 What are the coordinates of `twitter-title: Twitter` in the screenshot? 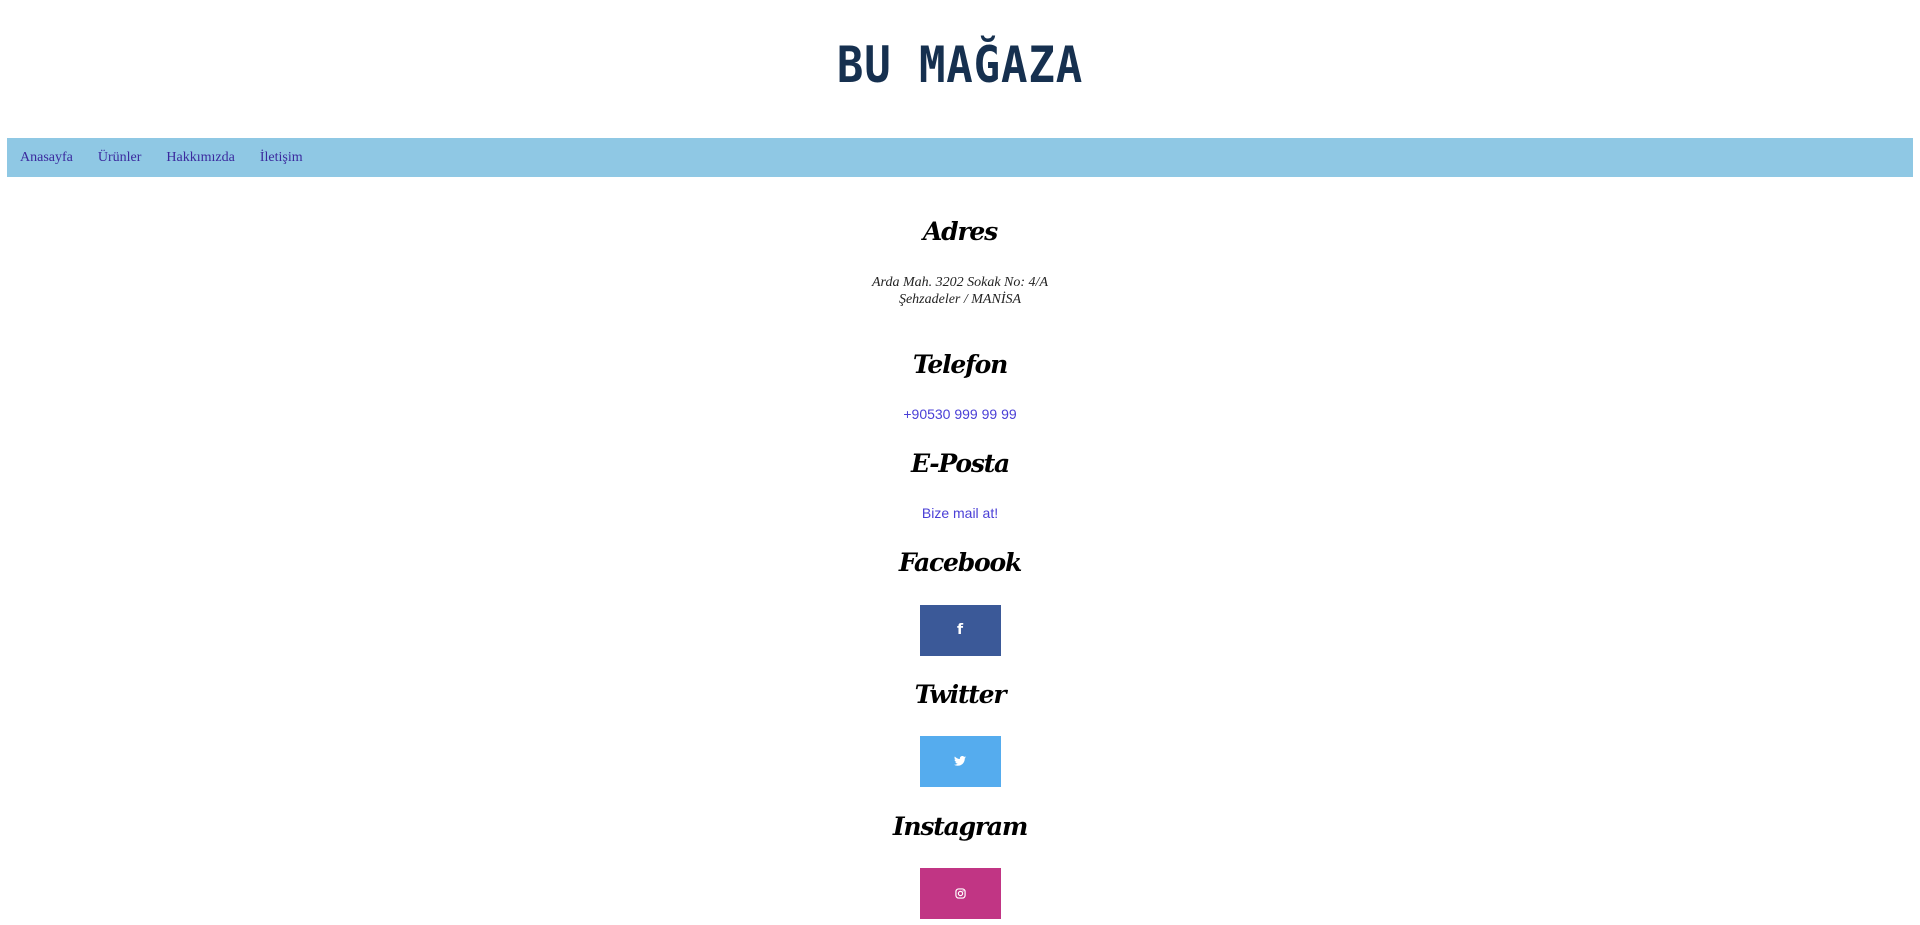 It's located at (960, 694).